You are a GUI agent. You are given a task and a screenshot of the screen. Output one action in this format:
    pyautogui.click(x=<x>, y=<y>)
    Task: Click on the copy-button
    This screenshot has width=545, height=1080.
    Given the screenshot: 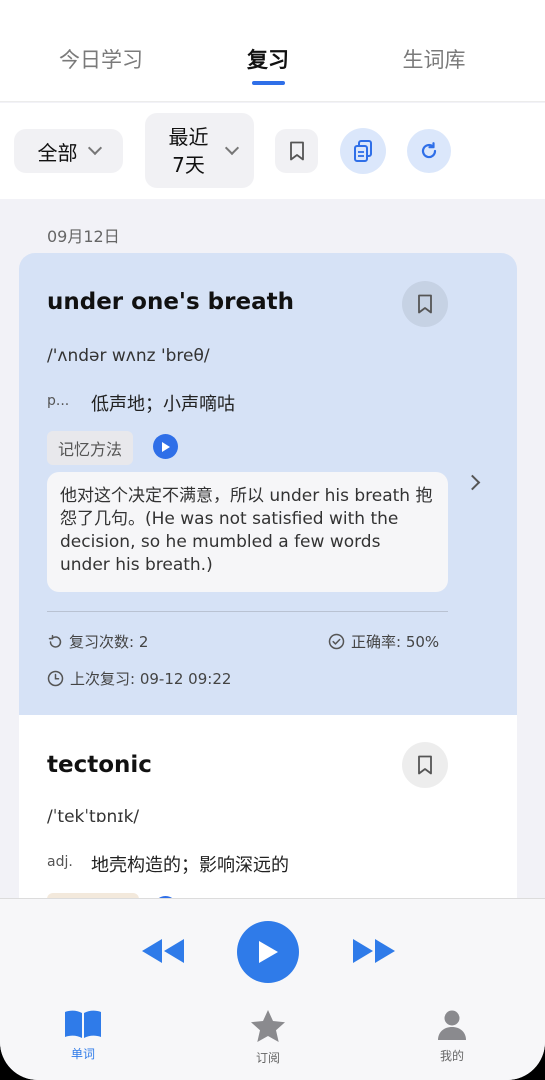 What is the action you would take?
    pyautogui.click(x=363, y=151)
    